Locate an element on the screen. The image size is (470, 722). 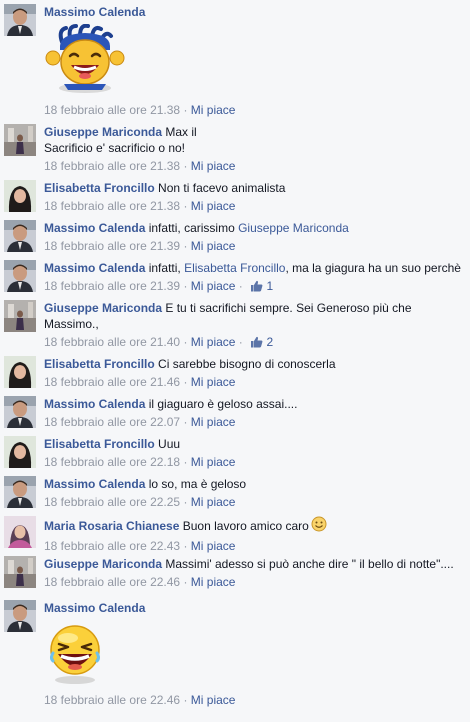
like-count: 1 is located at coordinates (268, 286).